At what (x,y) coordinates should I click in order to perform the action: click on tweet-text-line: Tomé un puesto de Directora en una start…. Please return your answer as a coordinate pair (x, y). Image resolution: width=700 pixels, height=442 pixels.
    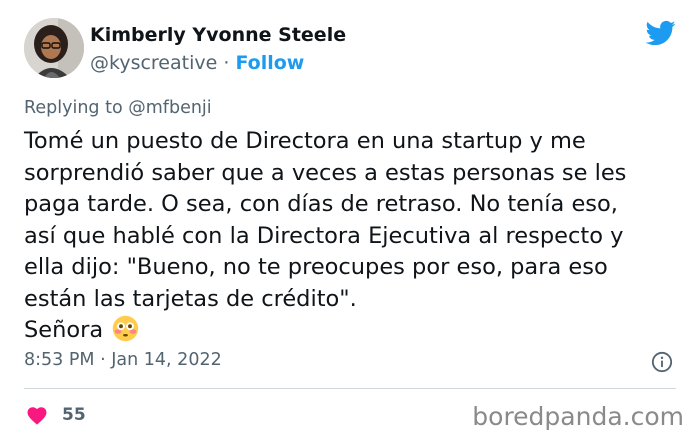
    Looking at the image, I should click on (305, 141).